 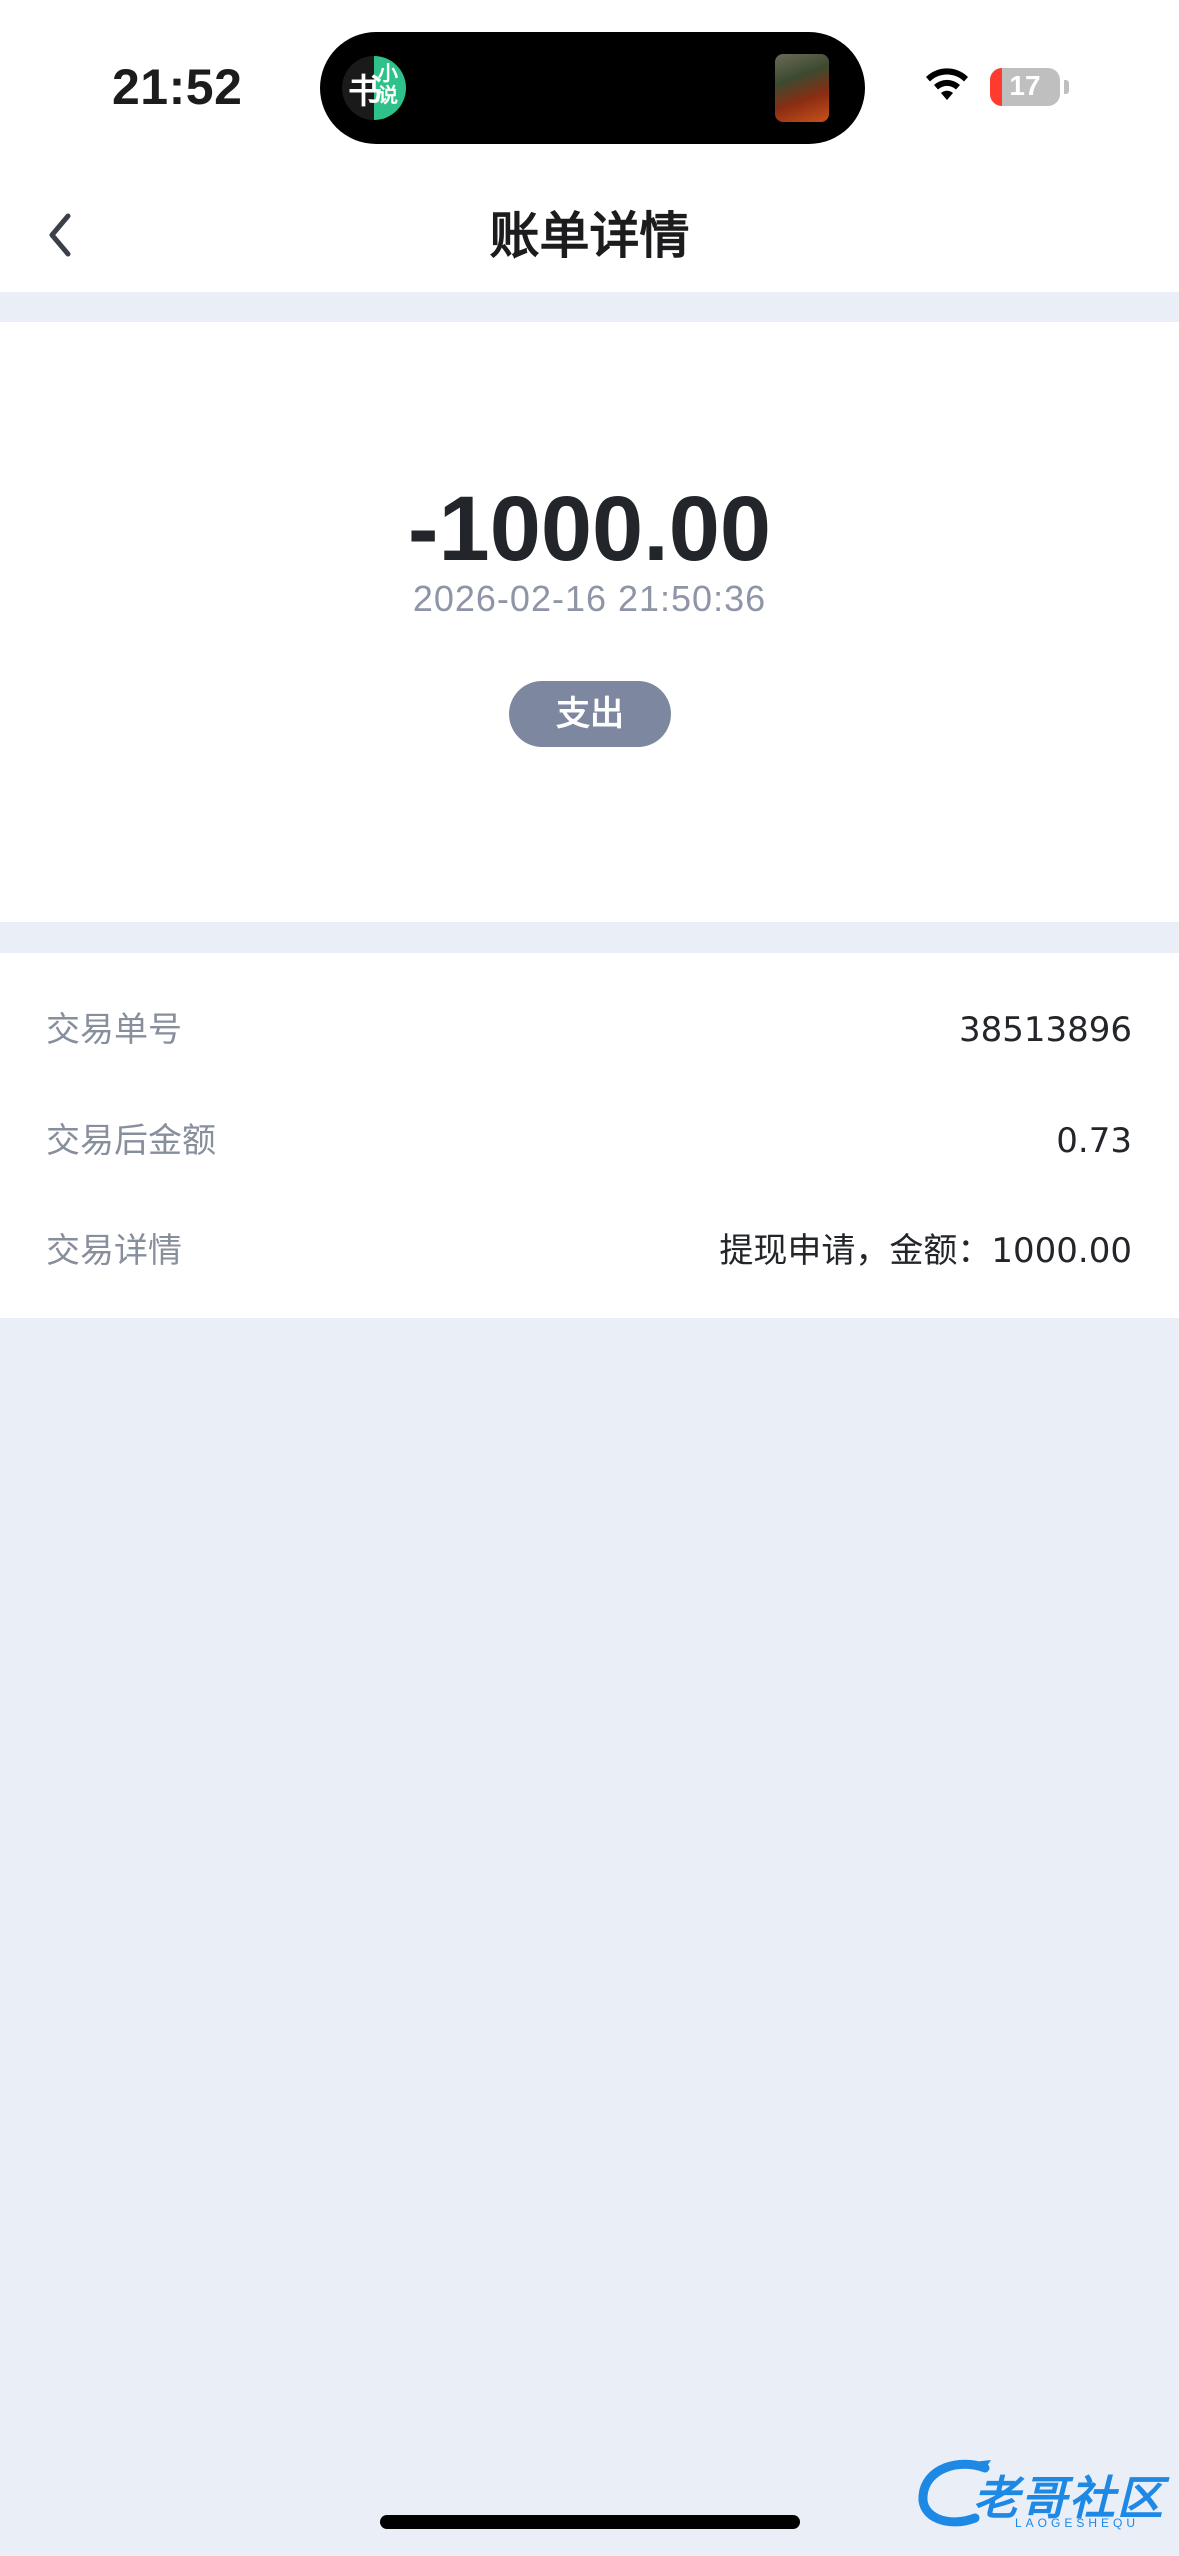 I want to click on nav-bar: 账单详情, so click(x=589, y=231).